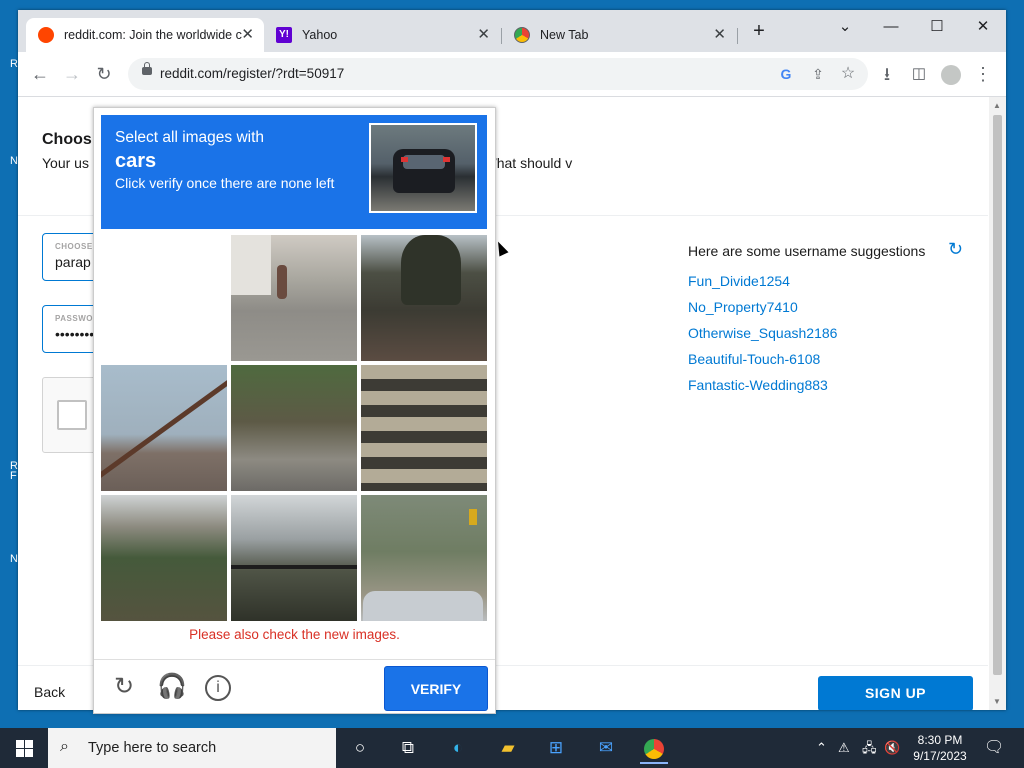 The width and height of the screenshot is (1024, 768). What do you see at coordinates (940, 756) in the screenshot?
I see `clock-date: 9/17/2023` at bounding box center [940, 756].